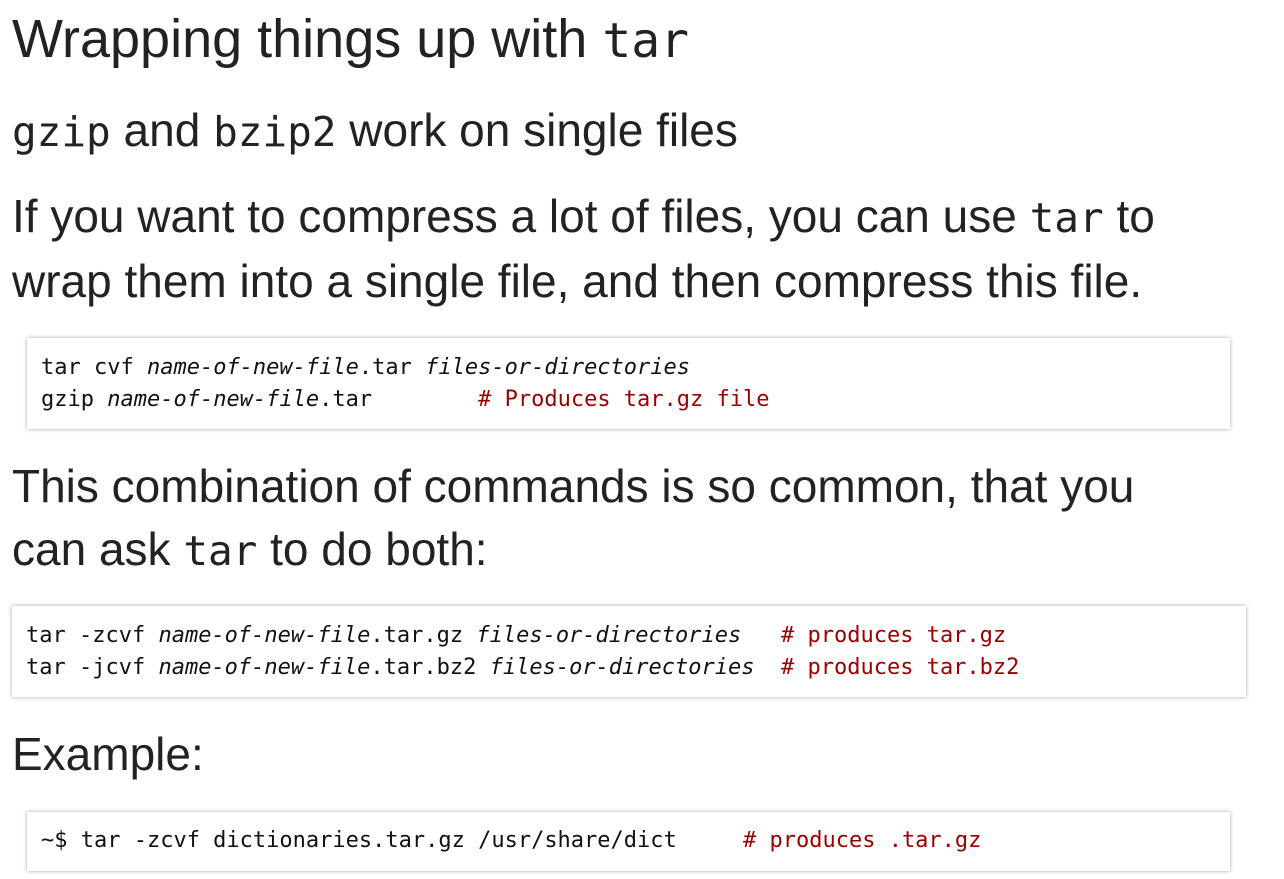  I want to click on gzip-code: gzip, so click(61, 132).